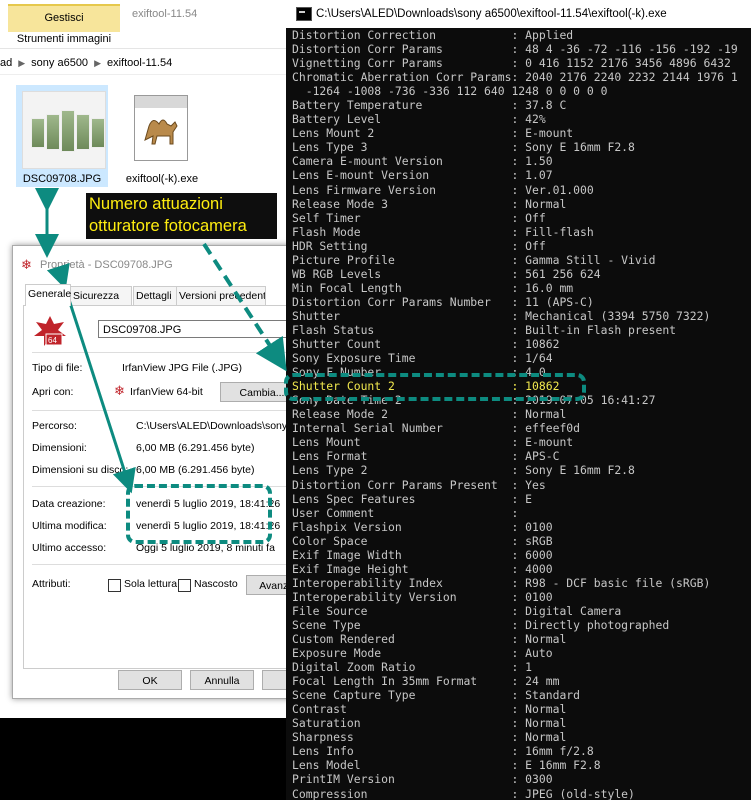  I want to click on file-name: DSC09708.JPG, so click(62, 179).